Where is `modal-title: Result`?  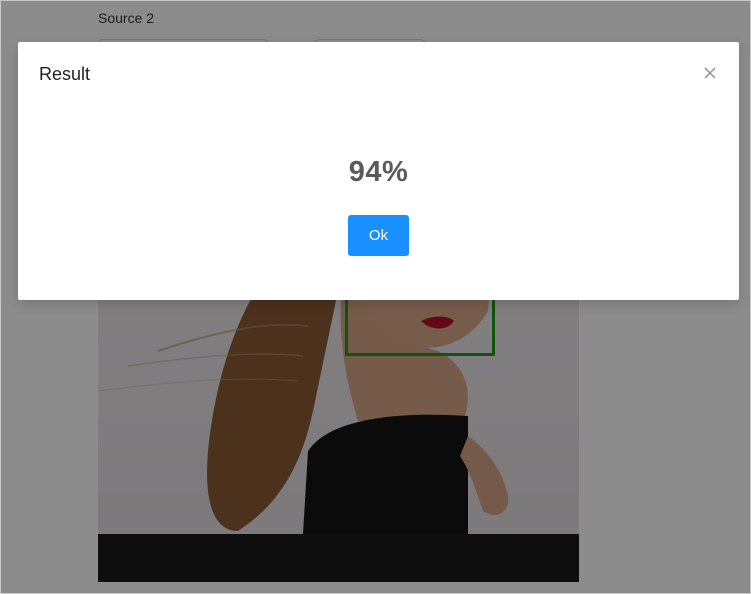 modal-title: Result is located at coordinates (65, 74).